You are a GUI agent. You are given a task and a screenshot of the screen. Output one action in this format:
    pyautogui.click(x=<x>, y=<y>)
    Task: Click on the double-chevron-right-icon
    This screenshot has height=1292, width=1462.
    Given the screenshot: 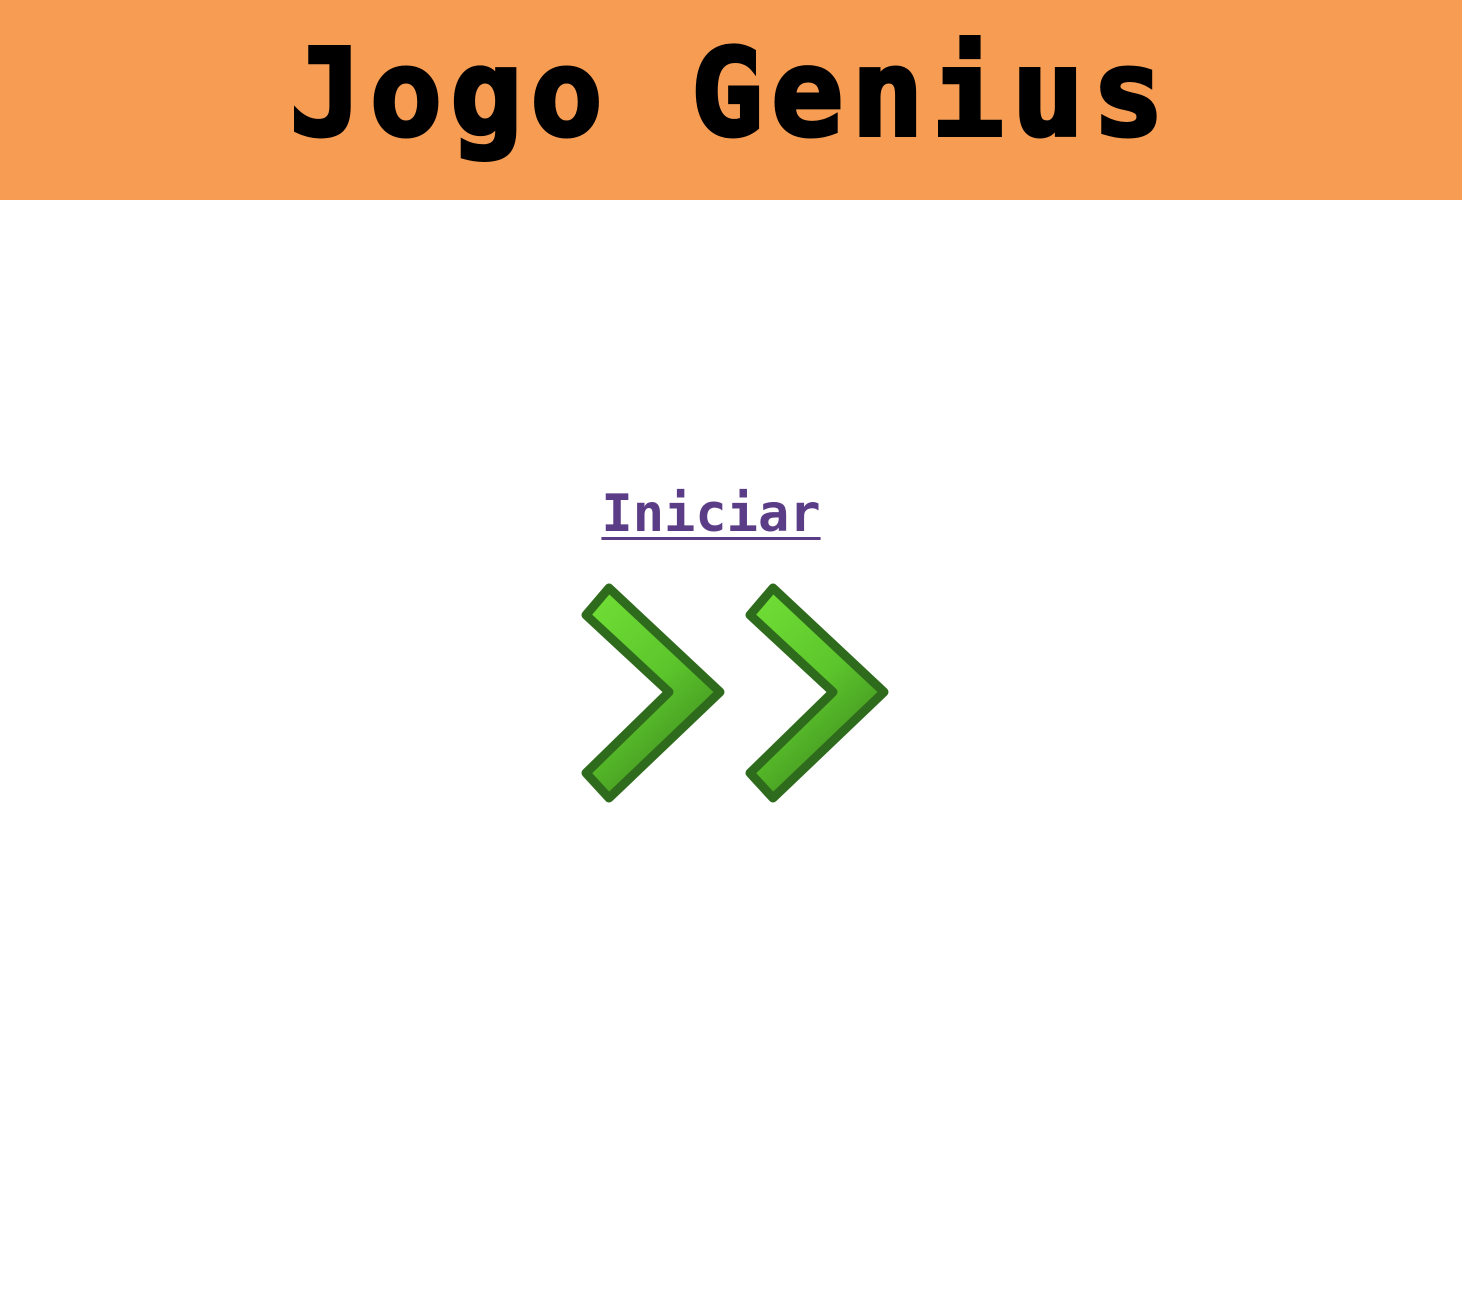 What is the action you would take?
    pyautogui.click(x=735, y=693)
    